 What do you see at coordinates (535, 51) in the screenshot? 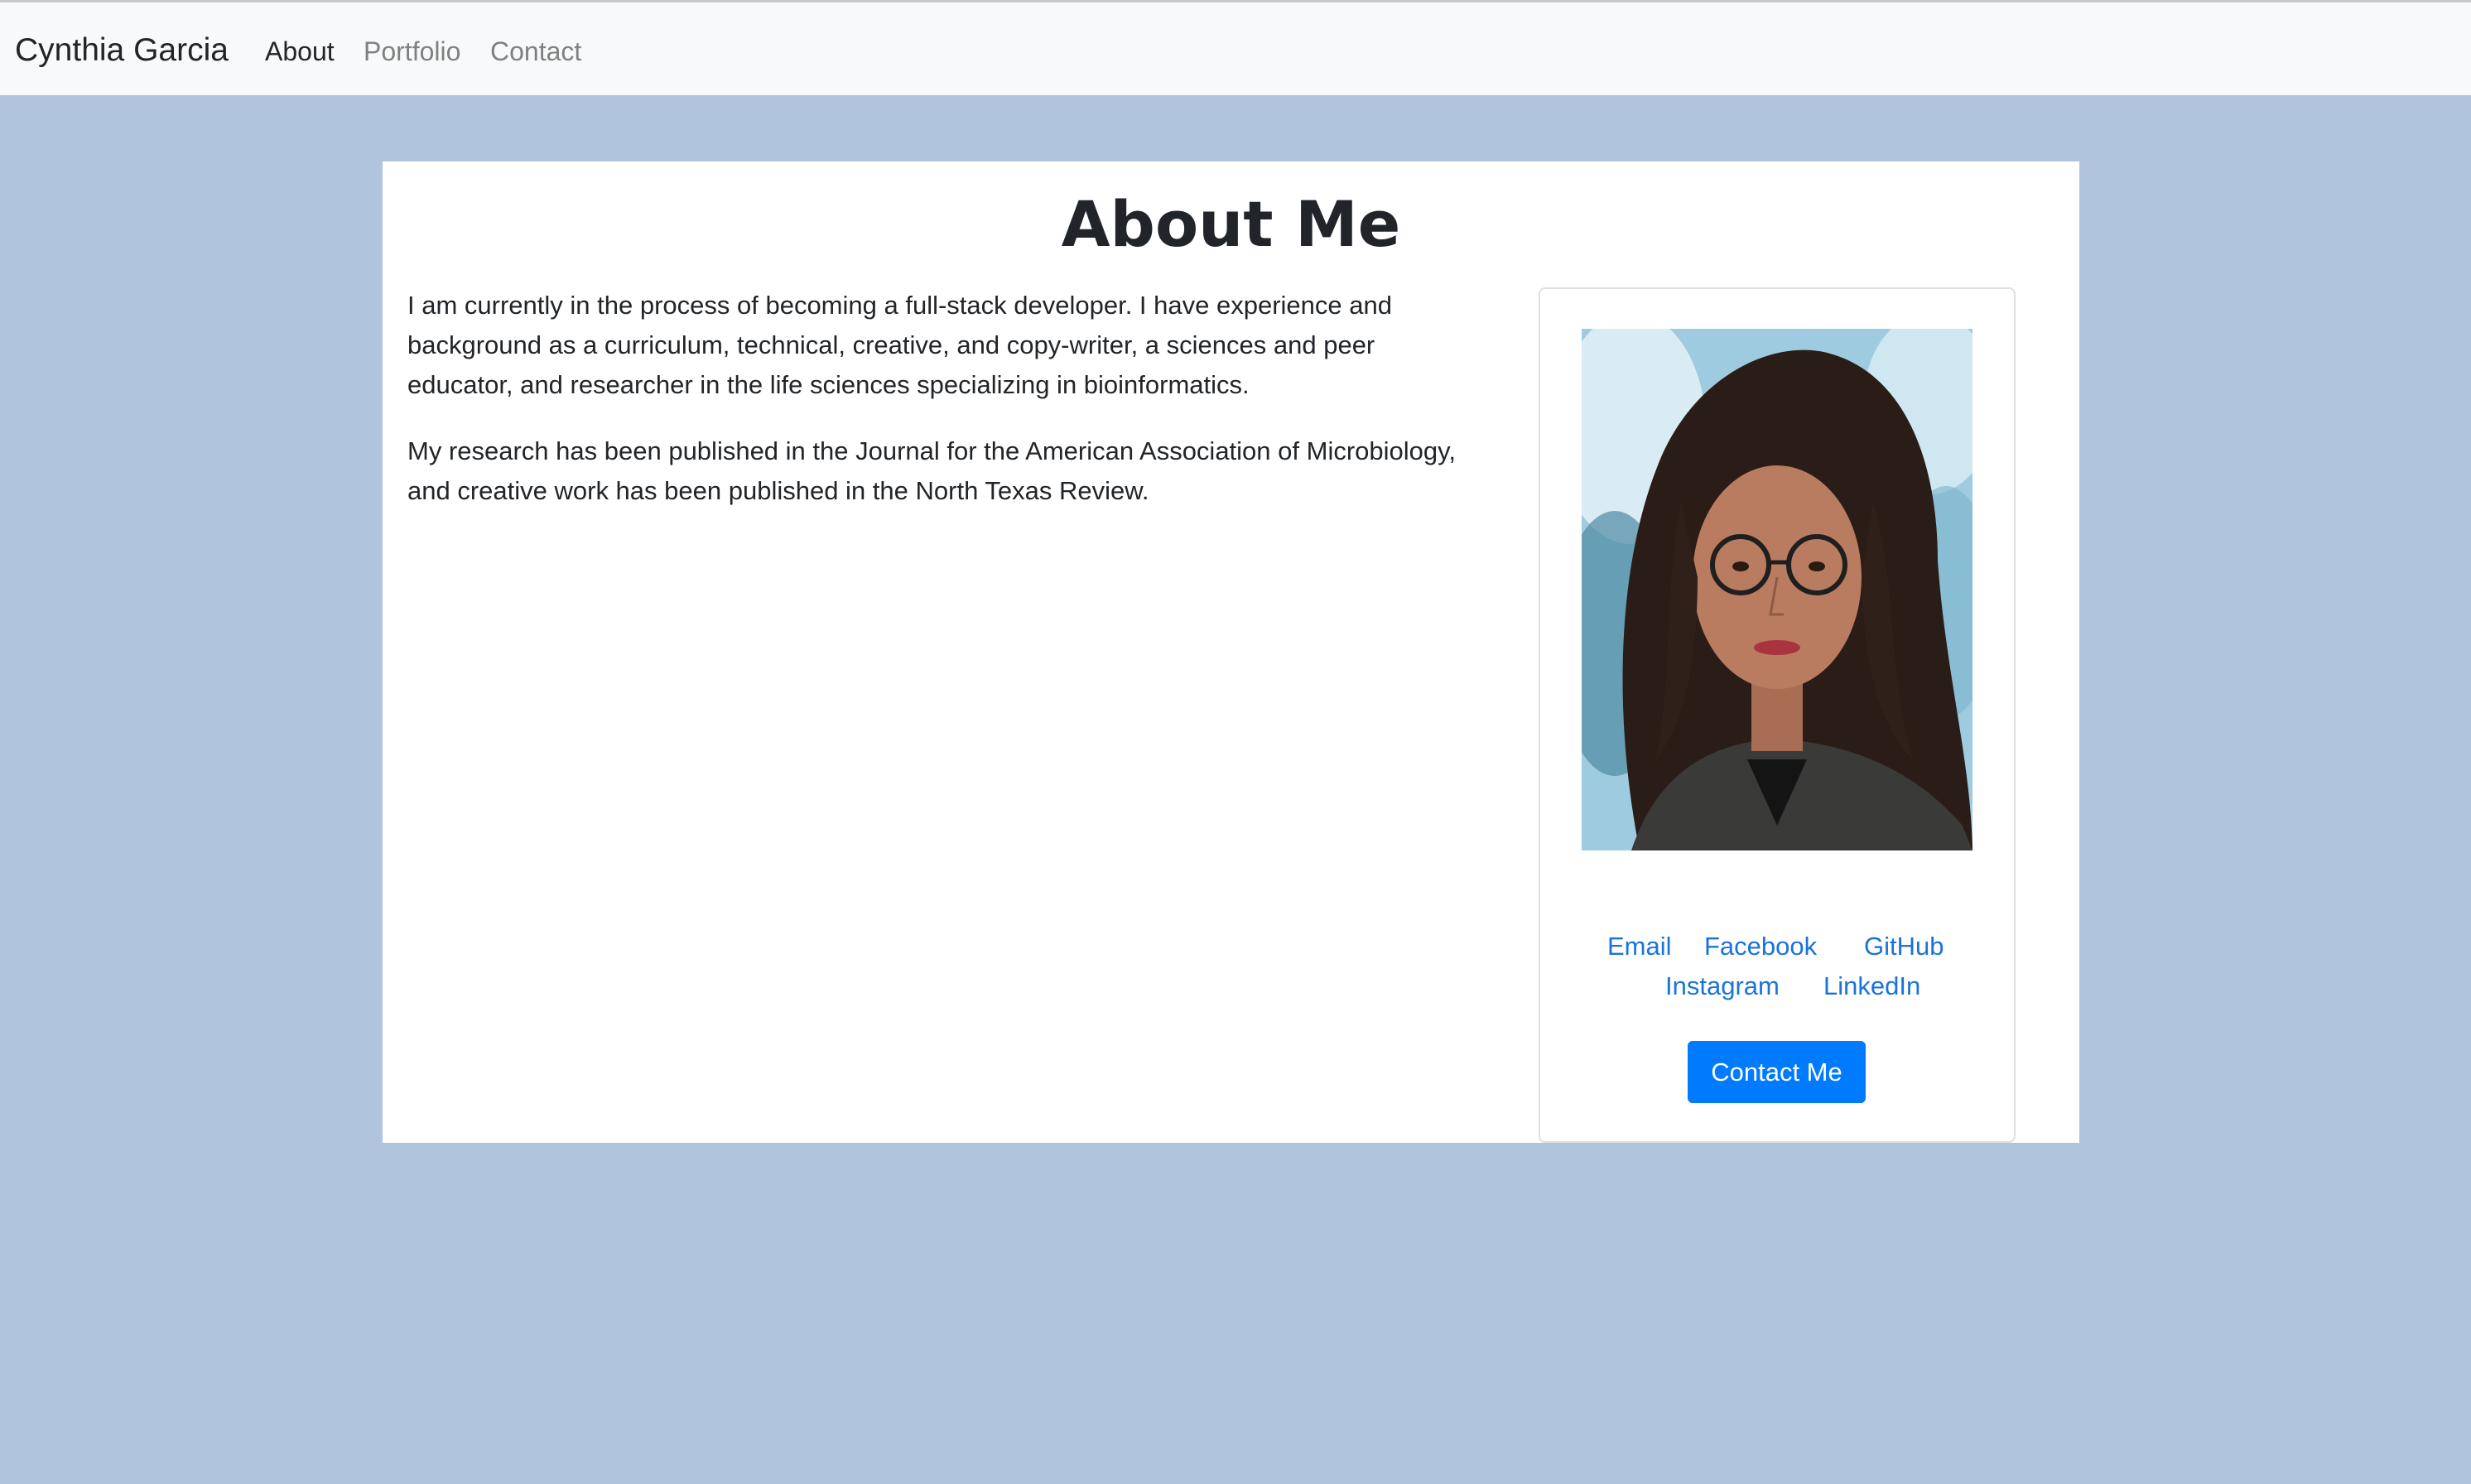
I see `nav-link-contact: Contact` at bounding box center [535, 51].